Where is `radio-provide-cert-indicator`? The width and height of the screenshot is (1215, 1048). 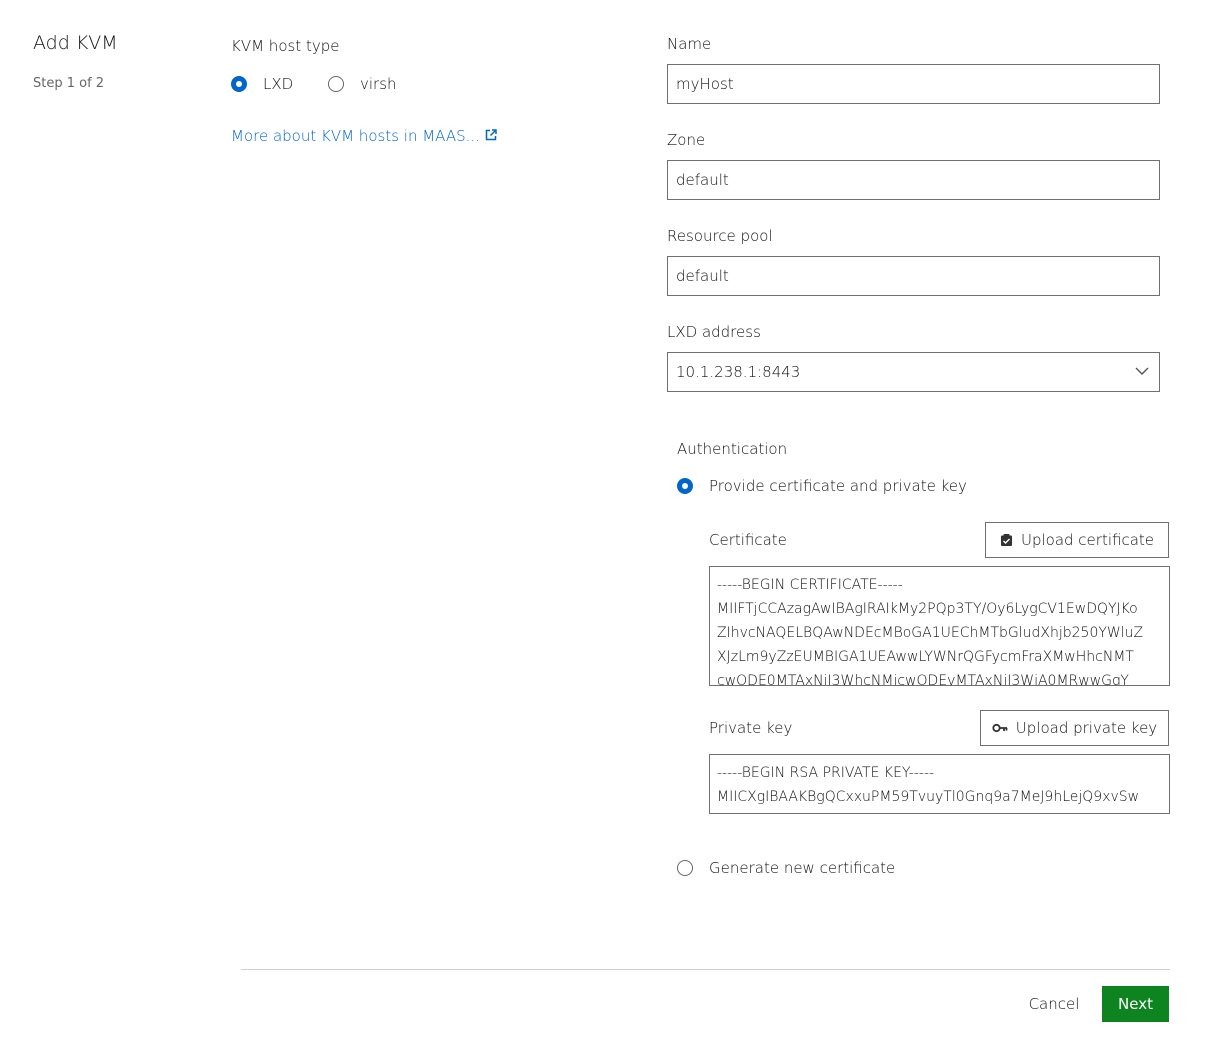
radio-provide-cert-indicator is located at coordinates (685, 486).